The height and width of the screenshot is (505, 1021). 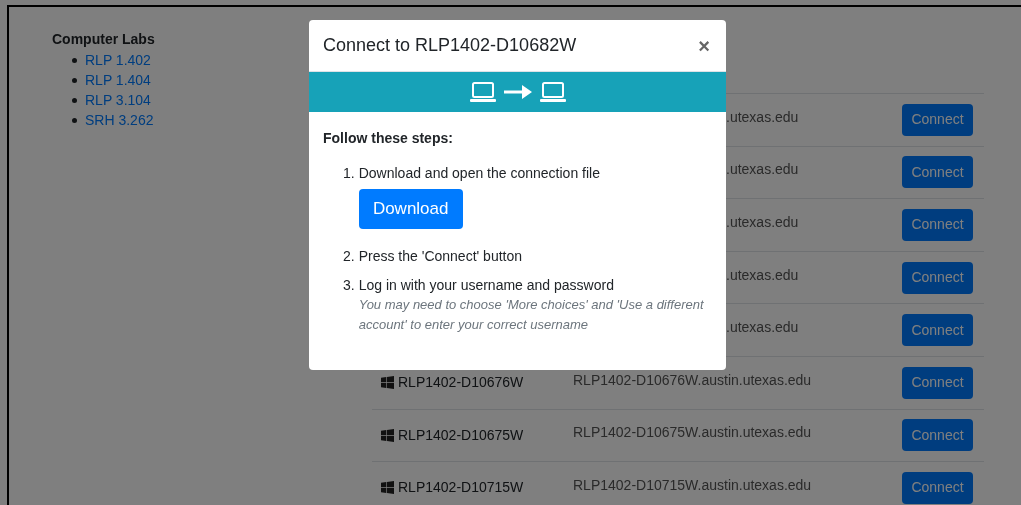 I want to click on step-number: 2., so click(x=349, y=256).